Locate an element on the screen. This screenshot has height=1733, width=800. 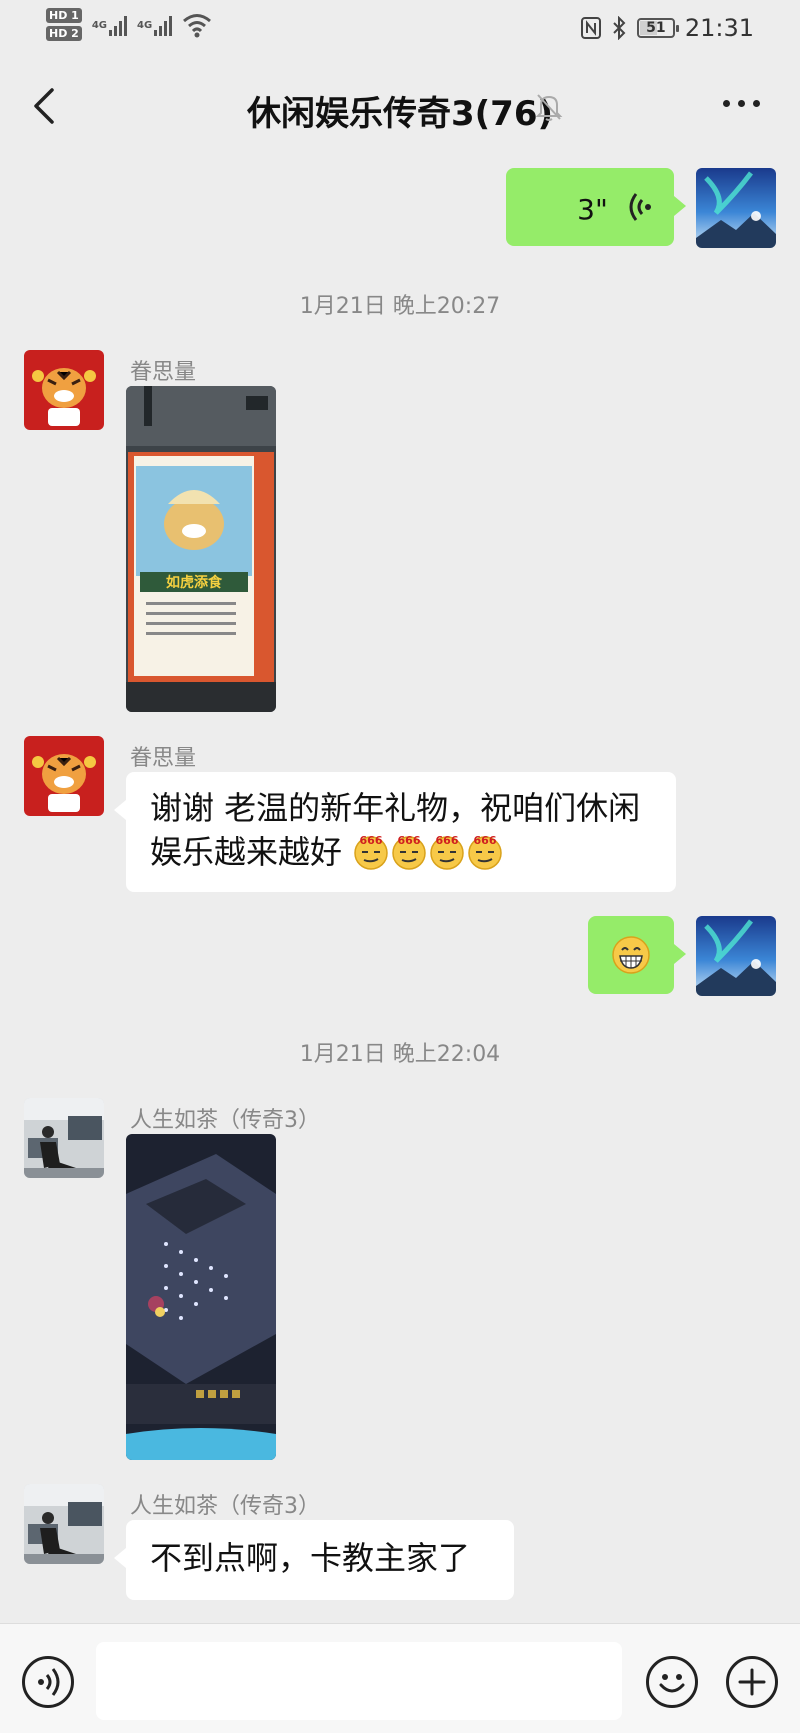
chat-header: 休闲娱乐传奇3(76) is located at coordinates (400, 108).